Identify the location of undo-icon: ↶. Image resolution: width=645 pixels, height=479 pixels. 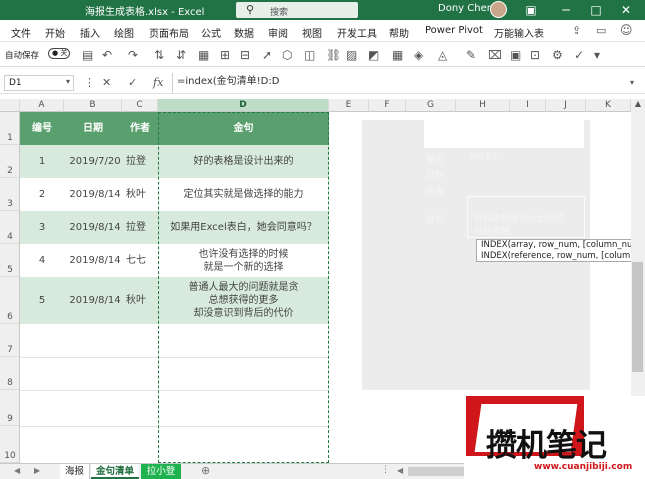
(107, 55).